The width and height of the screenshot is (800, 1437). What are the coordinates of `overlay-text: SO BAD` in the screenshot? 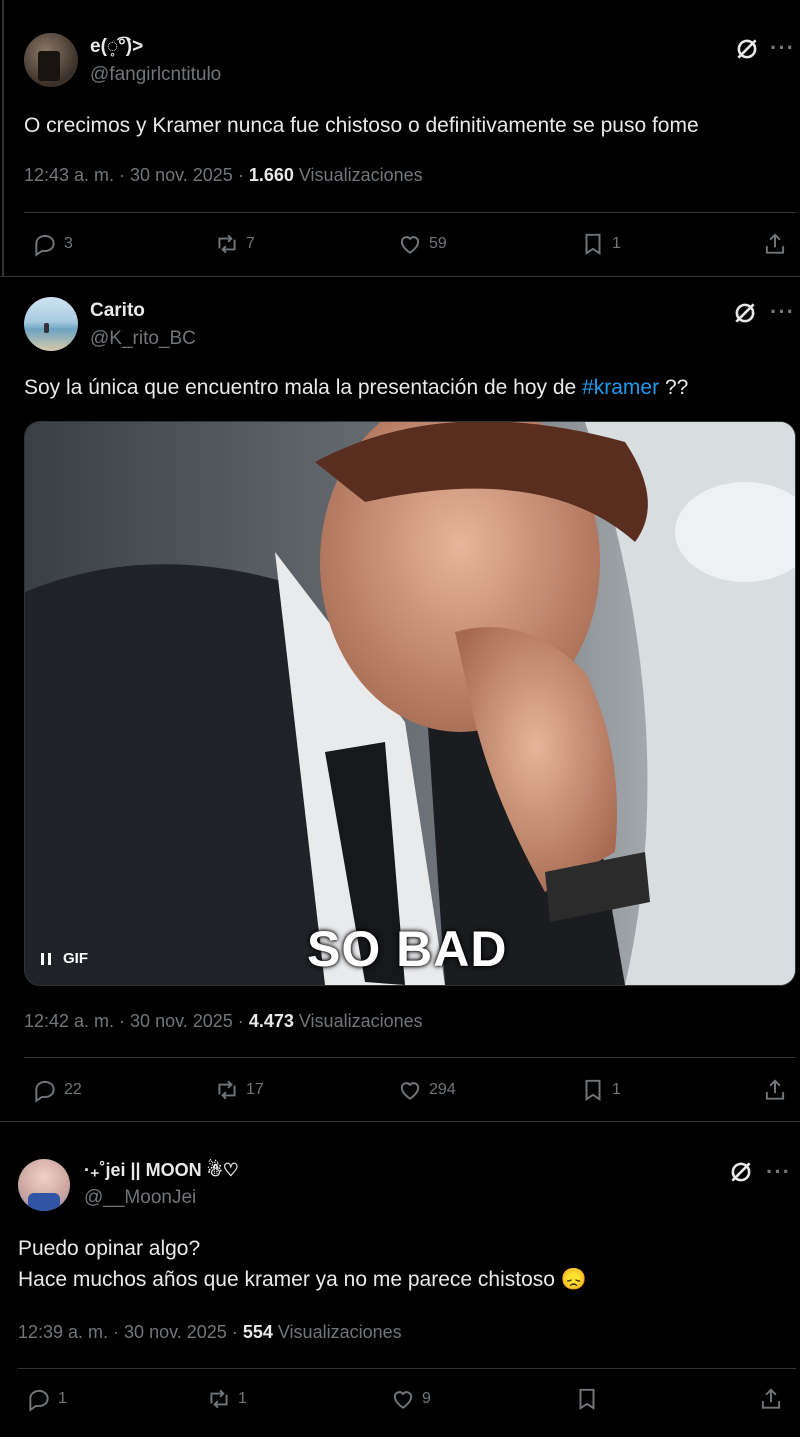 It's located at (407, 949).